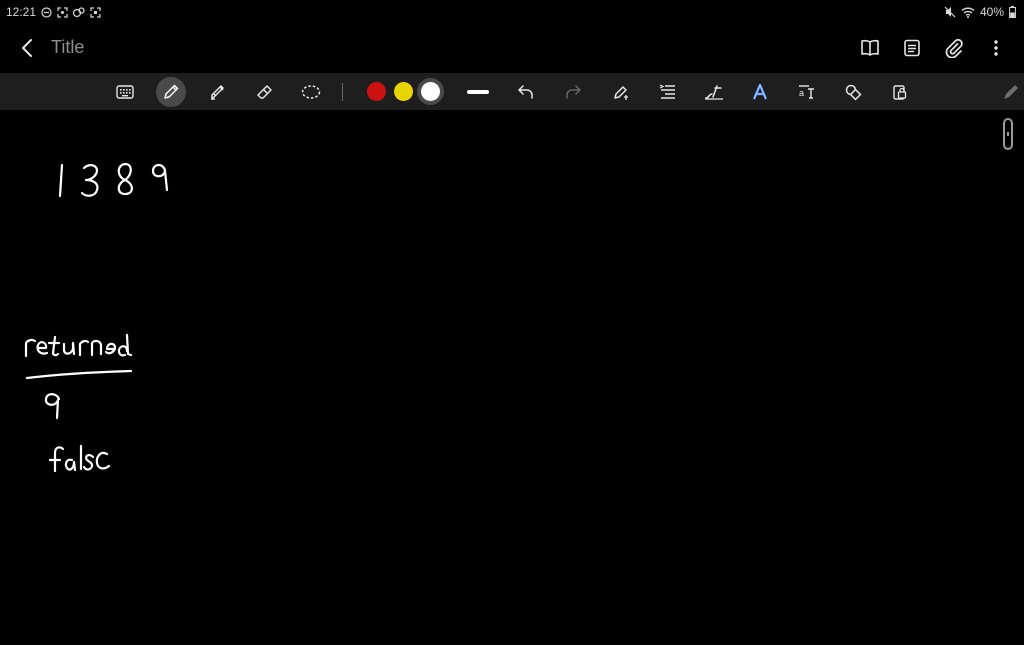 Image resolution: width=1024 pixels, height=645 pixels. Describe the element at coordinates (78, 345) in the screenshot. I see `handwriting-returned` at that location.